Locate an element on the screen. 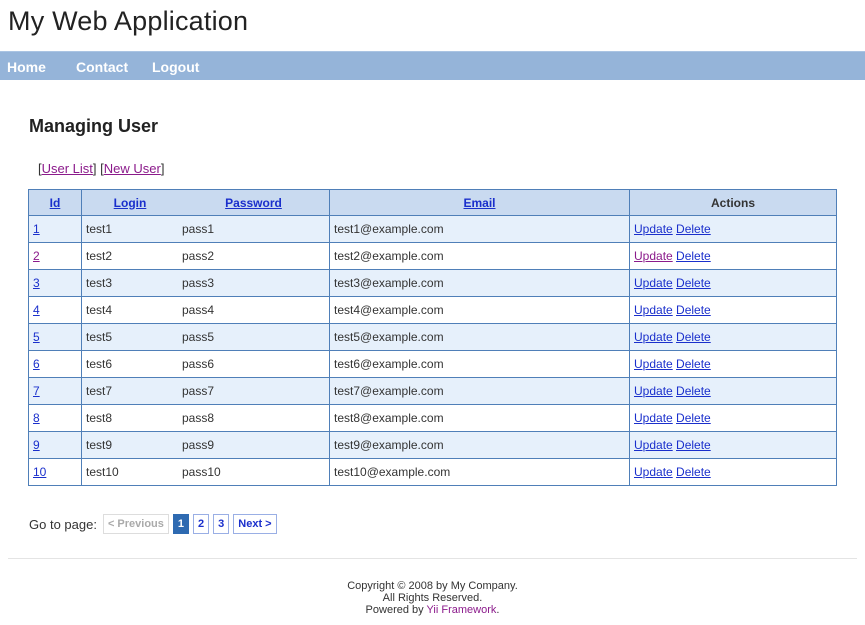 The height and width of the screenshot is (625, 865). site-title: My Web Application is located at coordinates (128, 21).